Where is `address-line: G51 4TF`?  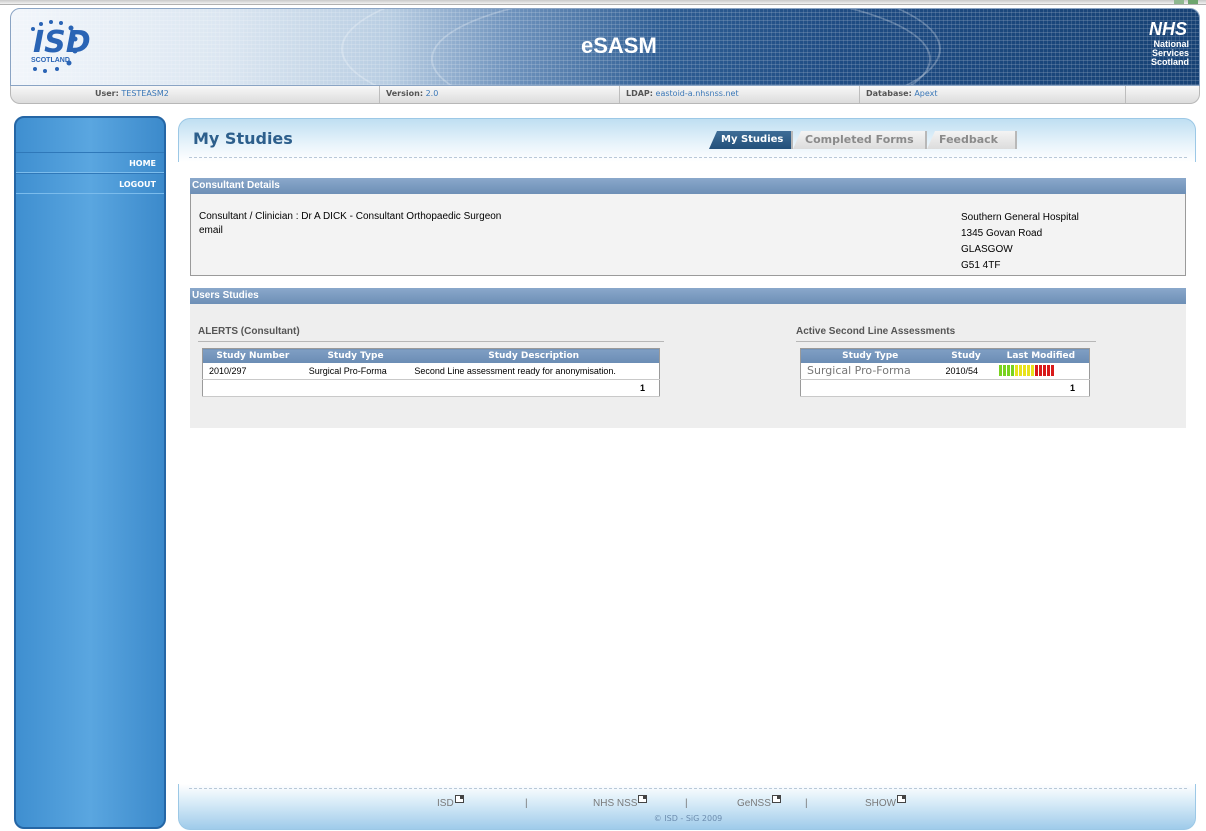 address-line: G51 4TF is located at coordinates (981, 265).